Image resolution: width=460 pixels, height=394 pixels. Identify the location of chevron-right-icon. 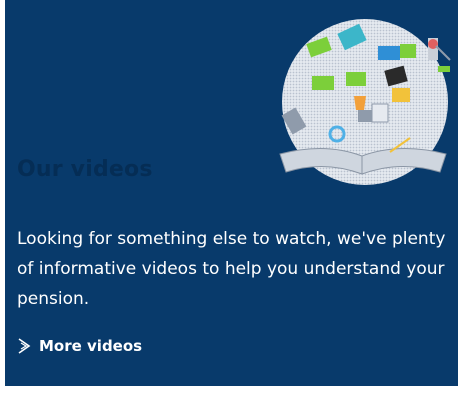
(24, 346).